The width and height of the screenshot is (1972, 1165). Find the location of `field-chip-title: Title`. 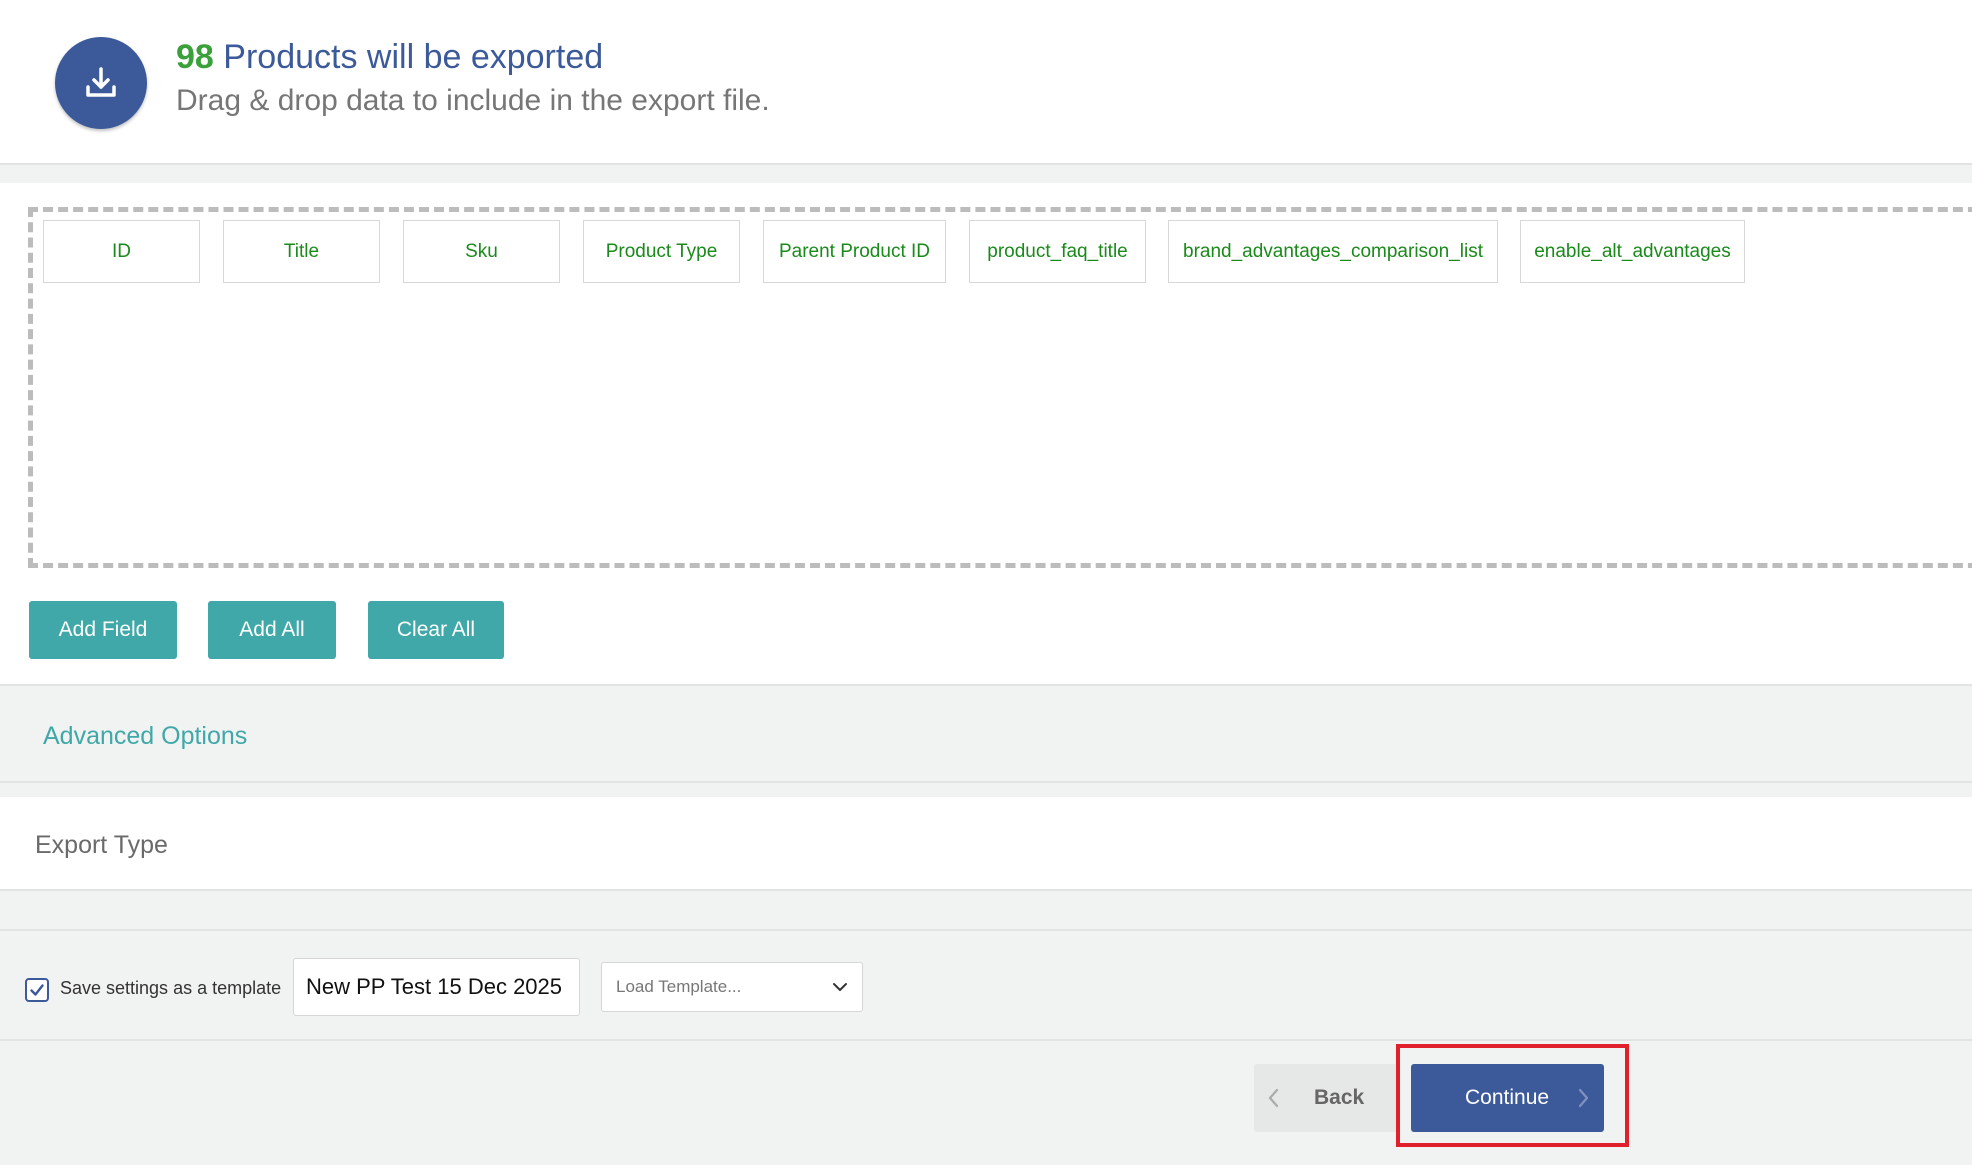

field-chip-title: Title is located at coordinates (301, 251).